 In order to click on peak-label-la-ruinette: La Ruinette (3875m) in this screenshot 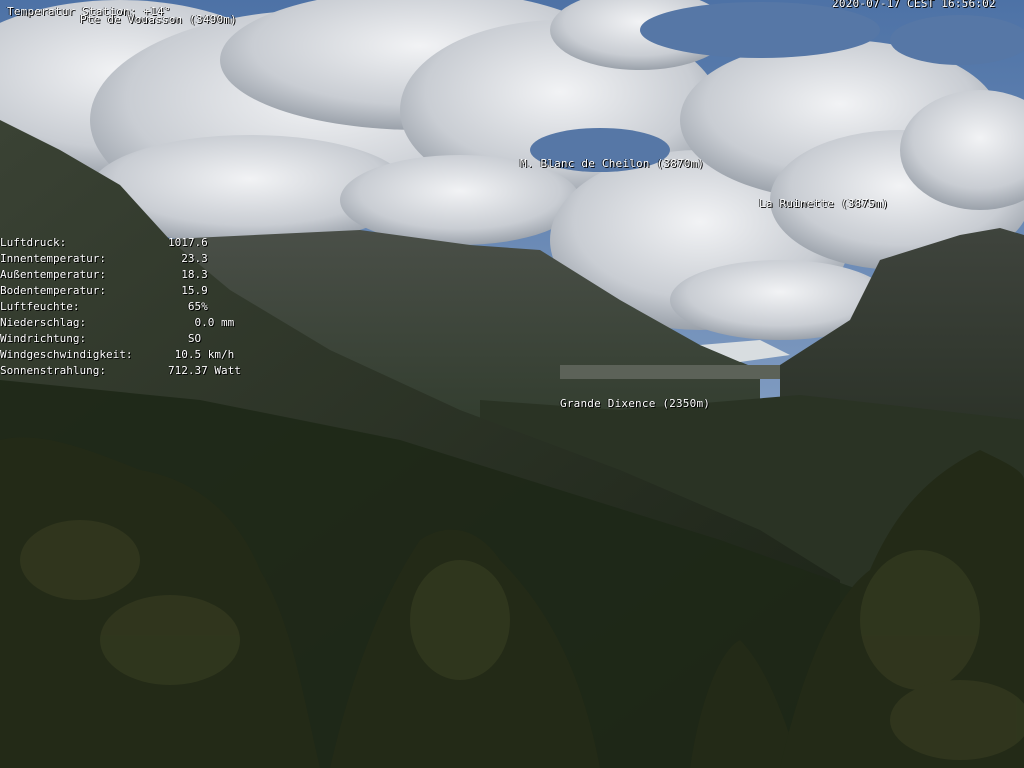, I will do `click(824, 203)`.